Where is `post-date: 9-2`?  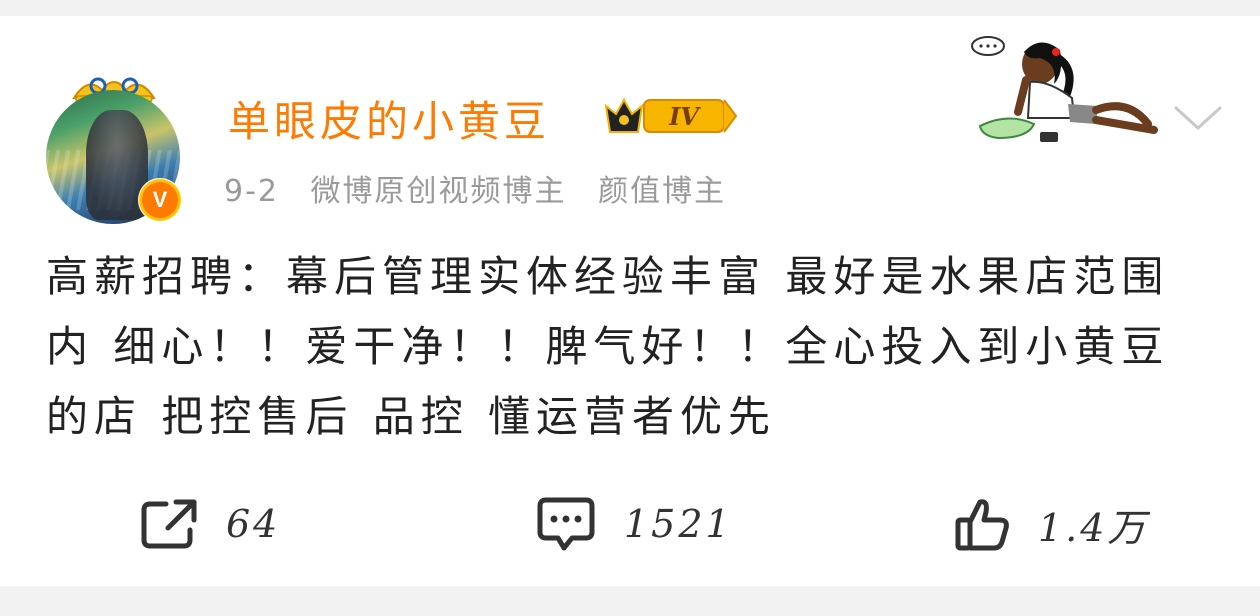 post-date: 9-2 is located at coordinates (251, 191).